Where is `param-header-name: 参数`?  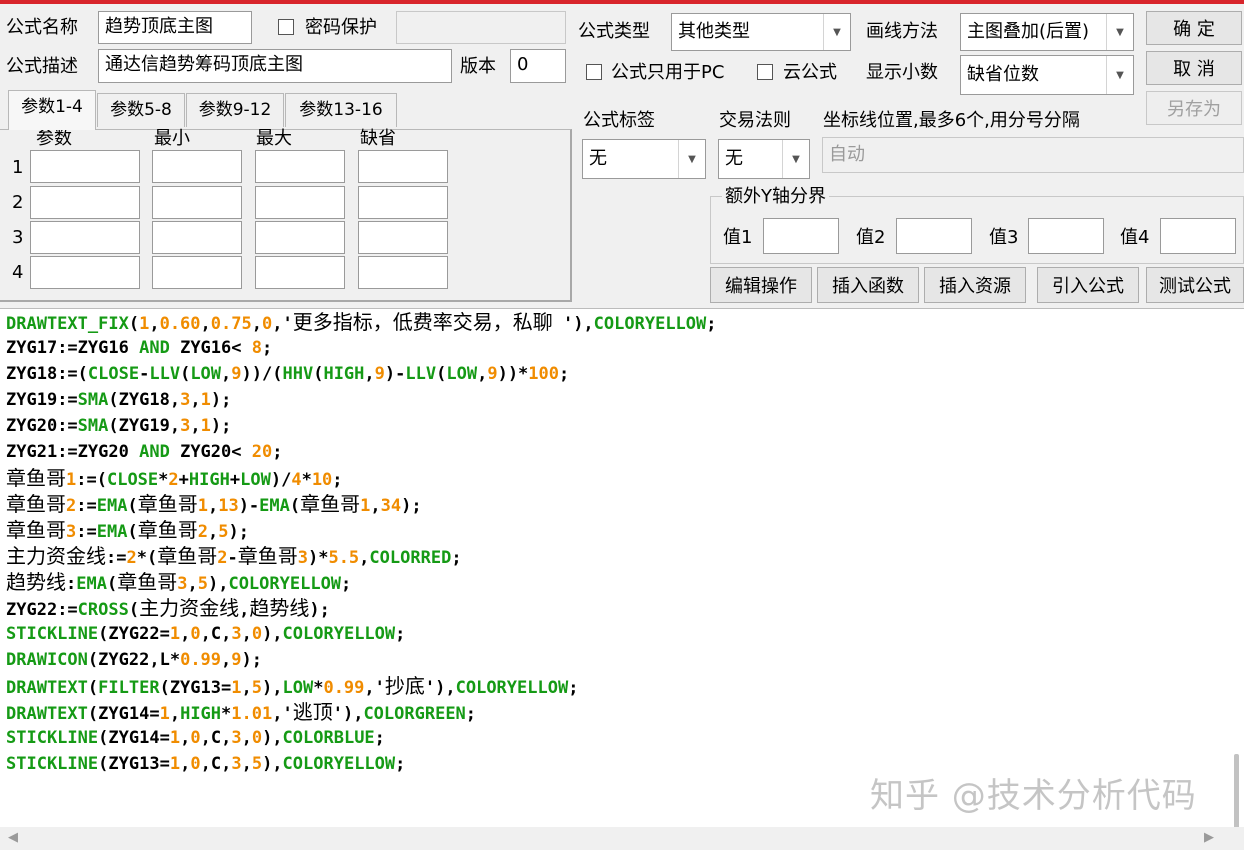 param-header-name: 参数 is located at coordinates (54, 138).